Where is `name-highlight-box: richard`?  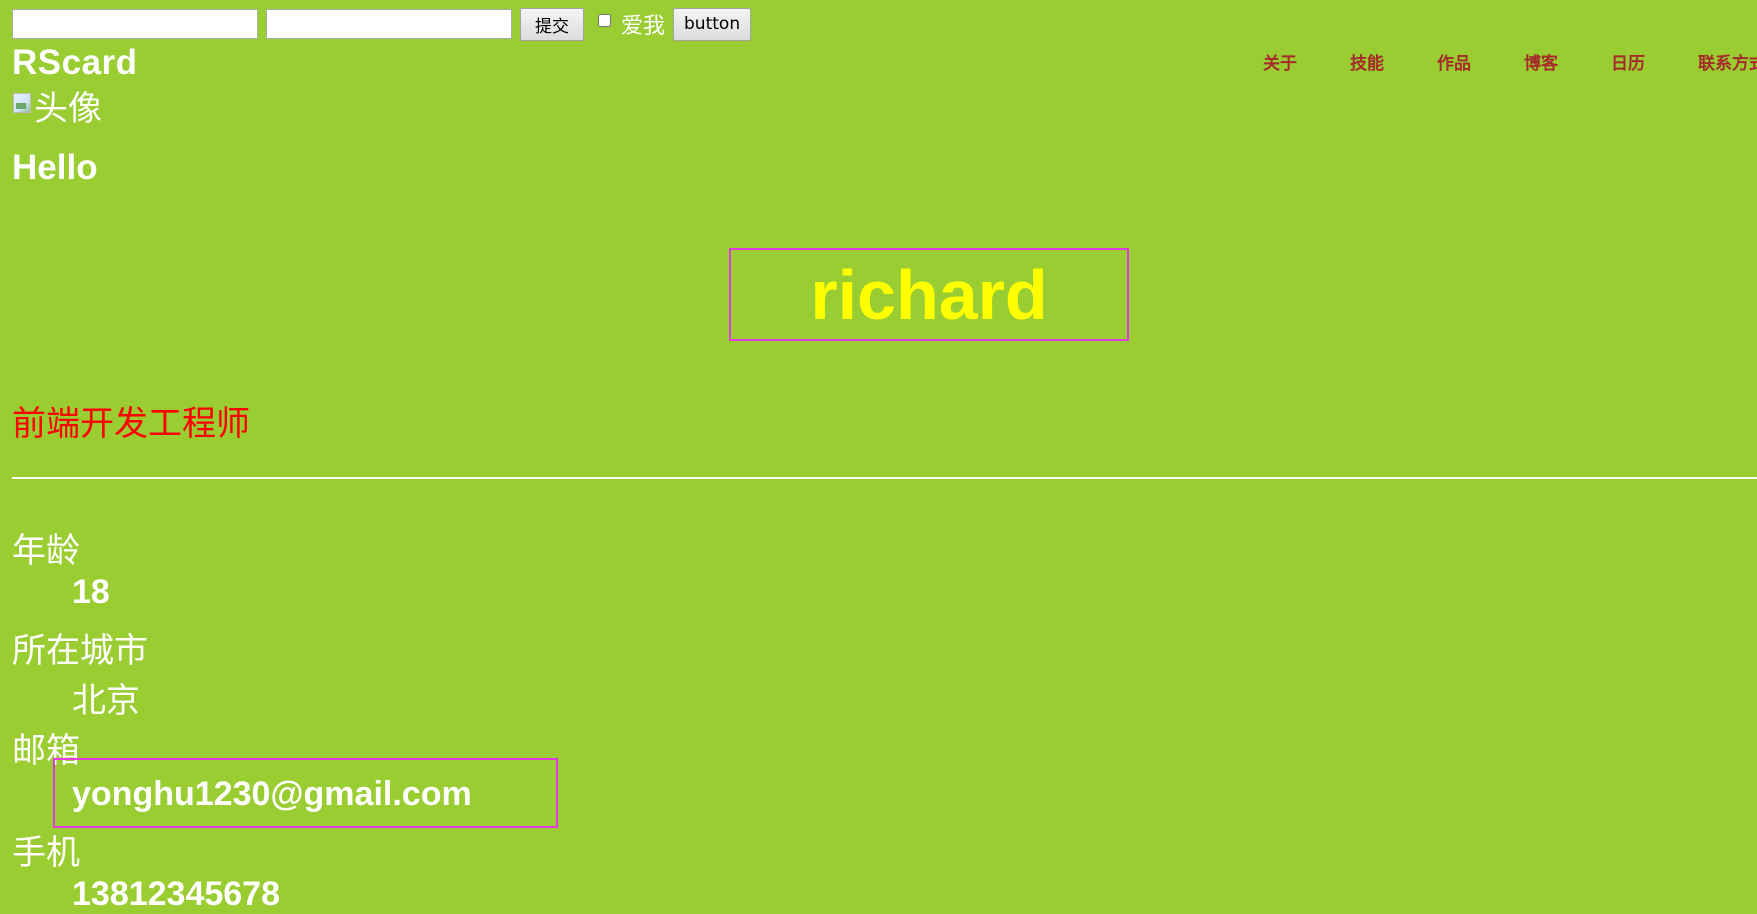 name-highlight-box: richard is located at coordinates (929, 294).